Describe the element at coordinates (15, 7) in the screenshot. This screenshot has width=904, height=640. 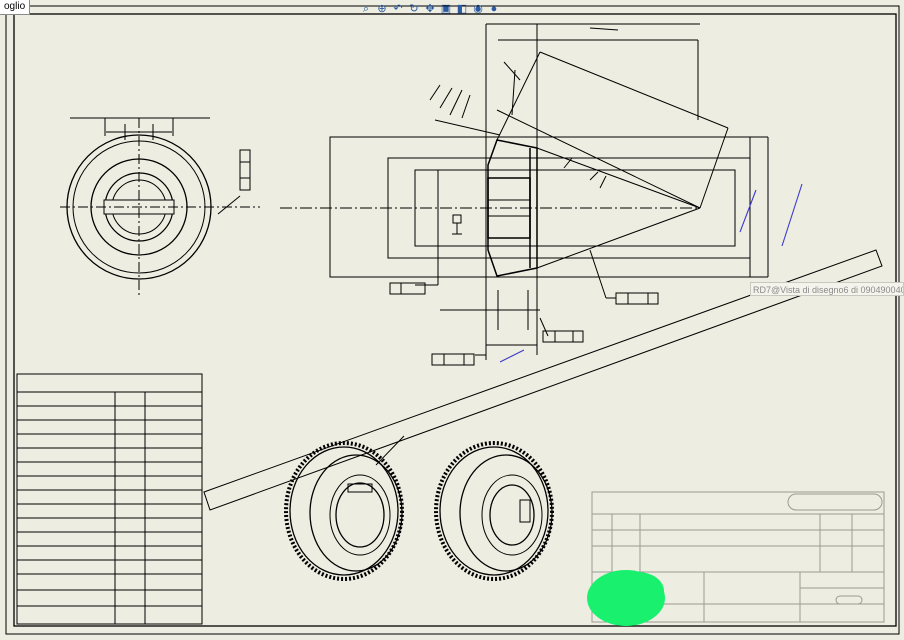
I see `sheet-tab: oglio` at that location.